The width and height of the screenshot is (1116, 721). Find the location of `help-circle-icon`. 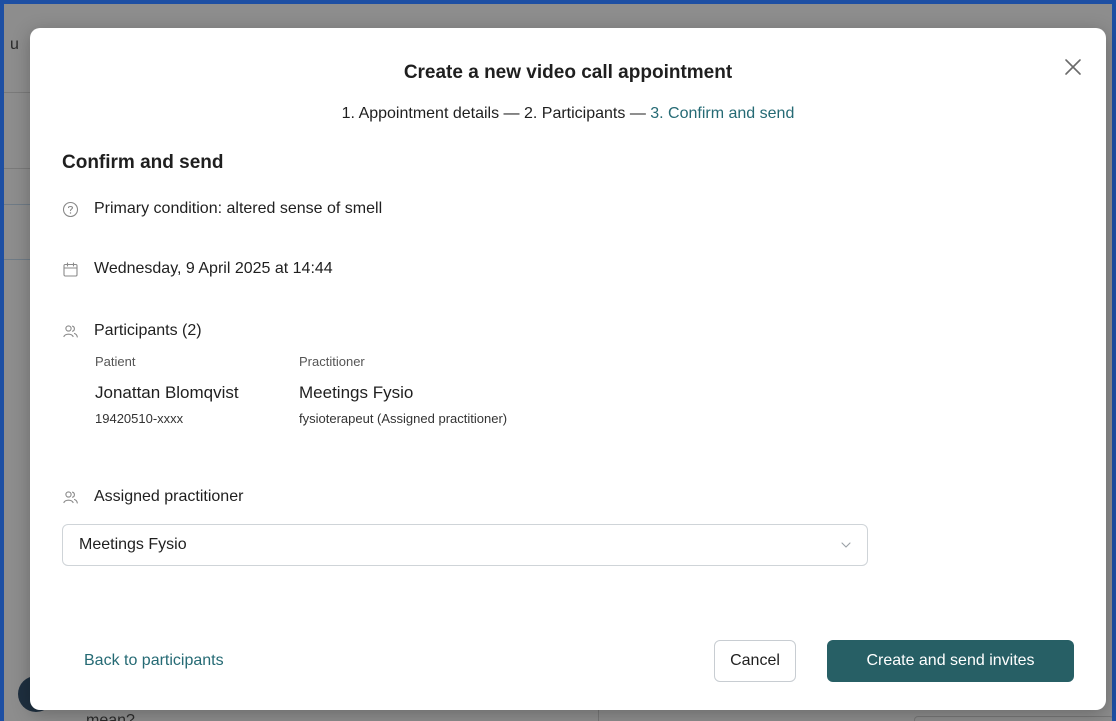

help-circle-icon is located at coordinates (70, 209).